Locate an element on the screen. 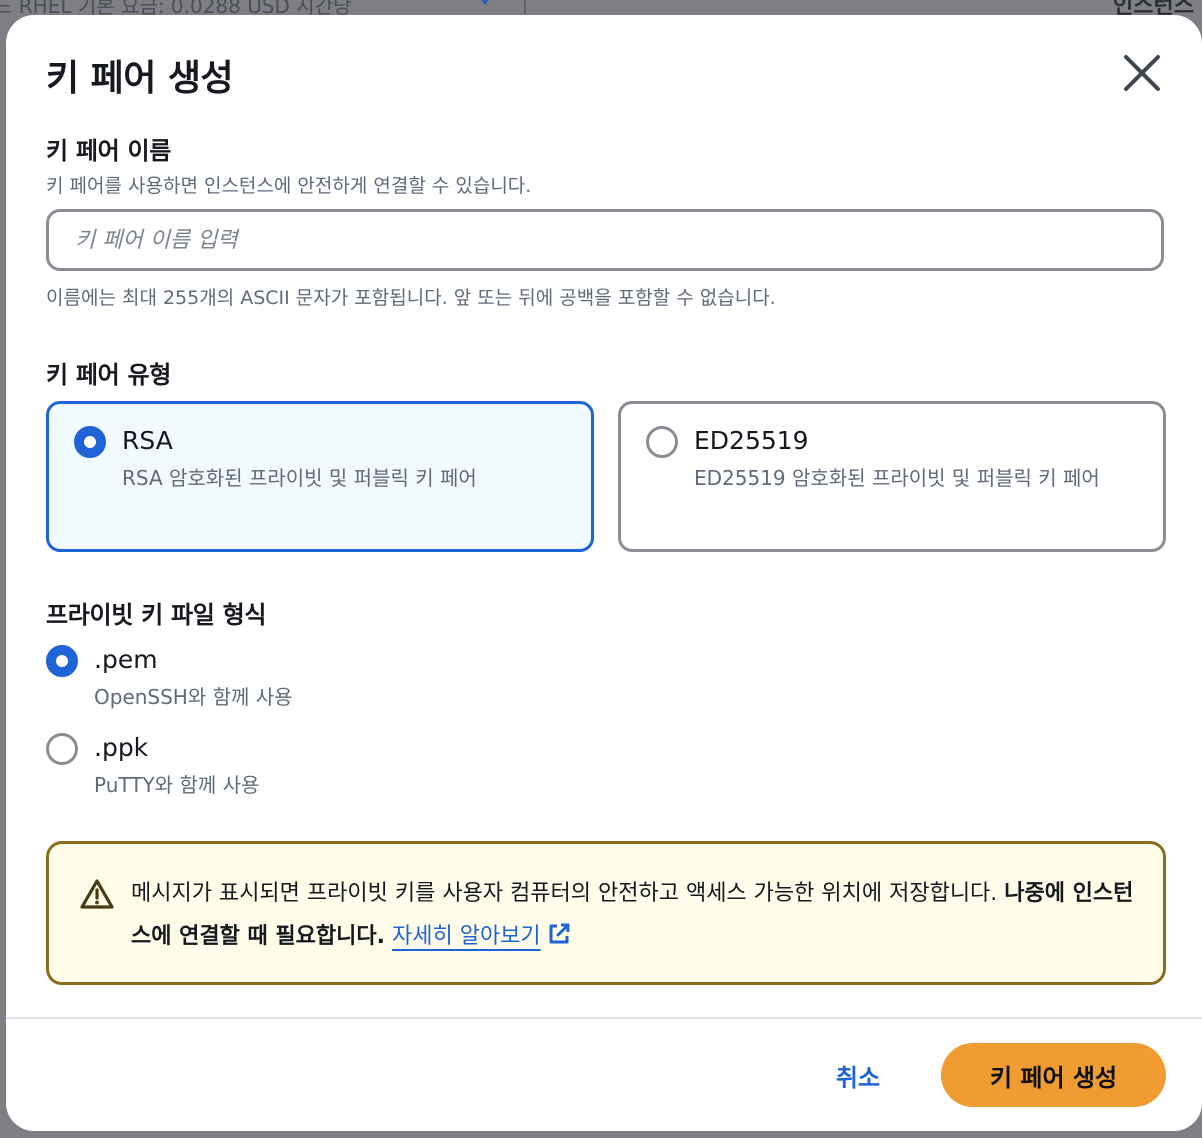 The width and height of the screenshot is (1202, 1138). key-type-option-ed25519: ED25519 ED25519 암호화된 프라이빗 및 퍼블릭 키 페어 is located at coordinates (892, 476).